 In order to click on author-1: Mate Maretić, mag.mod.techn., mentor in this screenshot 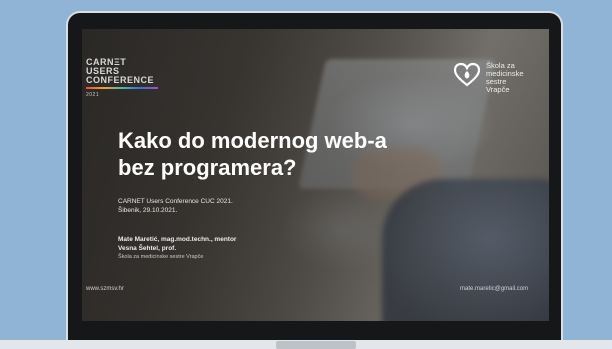, I will do `click(177, 239)`.